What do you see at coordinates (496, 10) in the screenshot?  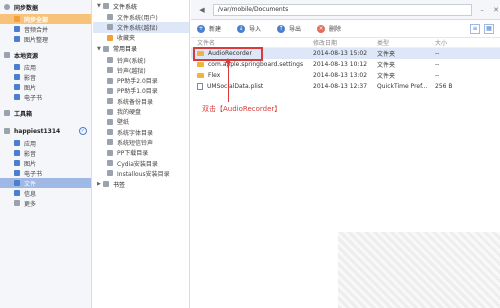 I see `close-icon: ✕` at bounding box center [496, 10].